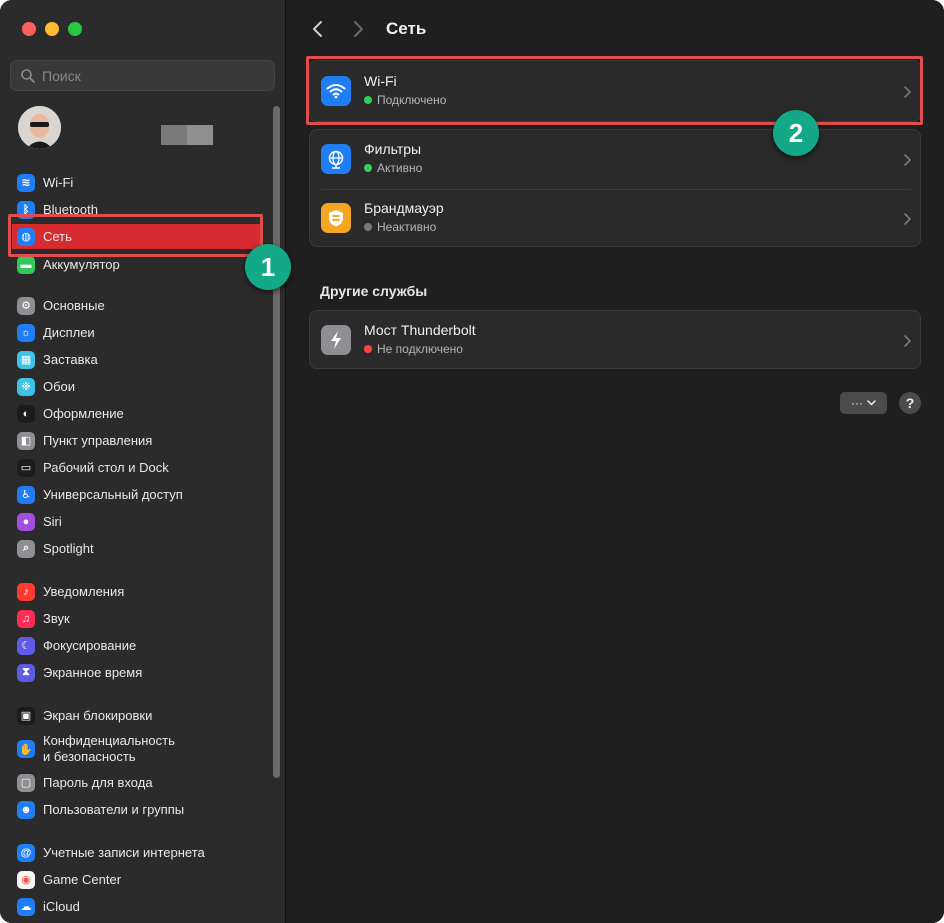 The width and height of the screenshot is (944, 923). Describe the element at coordinates (135, 235) in the screenshot. I see `highlight-box-network` at that location.